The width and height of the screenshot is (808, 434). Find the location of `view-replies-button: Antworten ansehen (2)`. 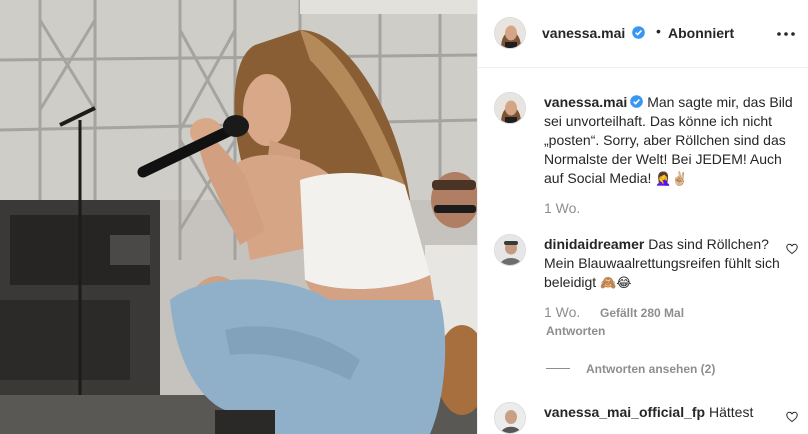

view-replies-button: Antworten ansehen (2) is located at coordinates (650, 369).